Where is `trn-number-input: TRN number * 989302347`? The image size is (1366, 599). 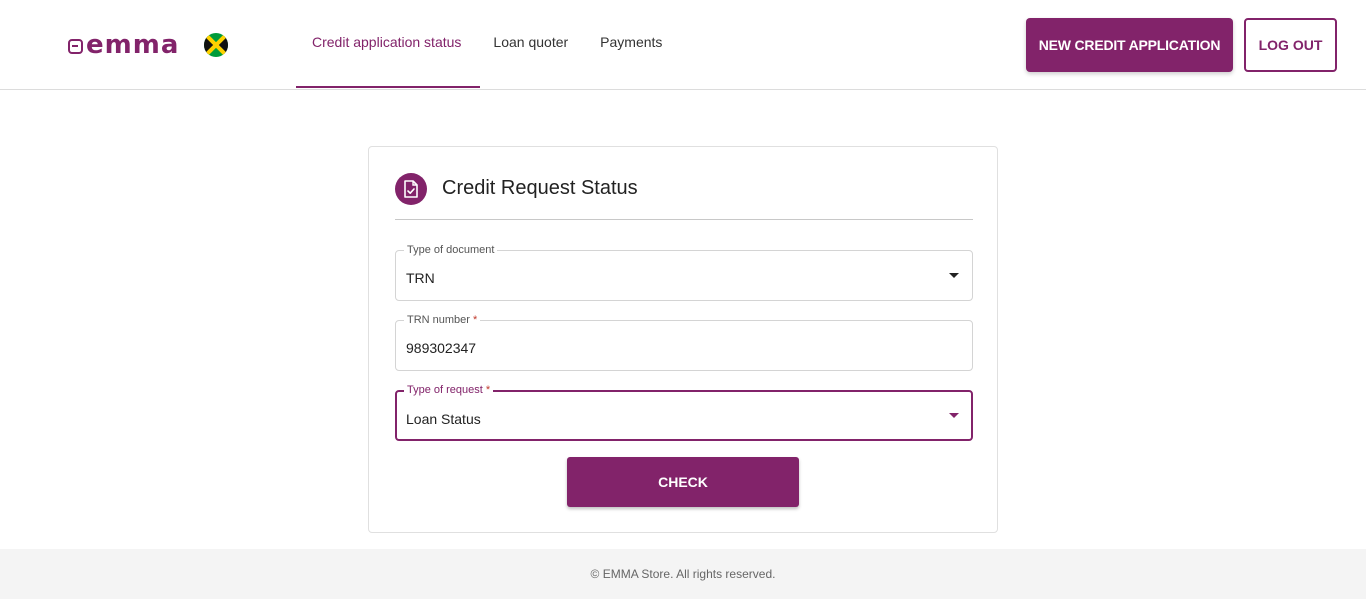
trn-number-input: TRN number * 989302347 is located at coordinates (684, 342).